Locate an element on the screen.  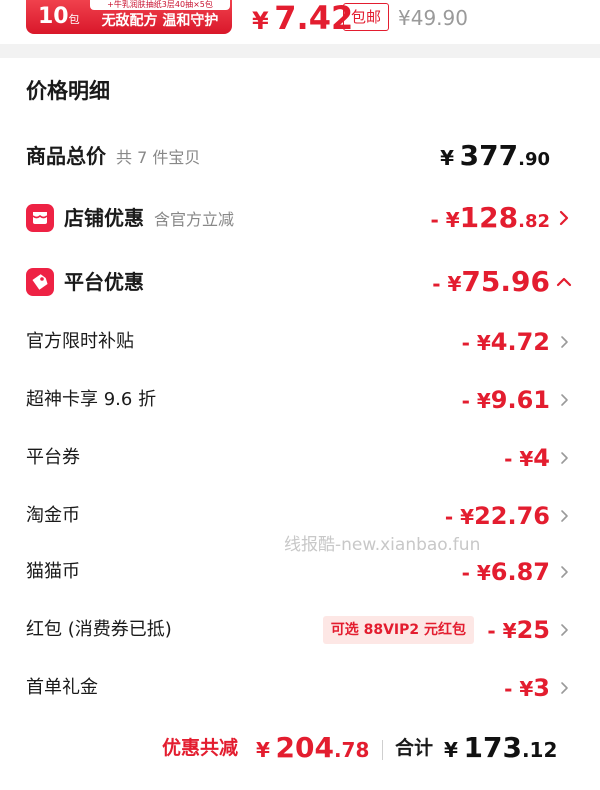
goods-total-dec: .90 is located at coordinates (534, 159).